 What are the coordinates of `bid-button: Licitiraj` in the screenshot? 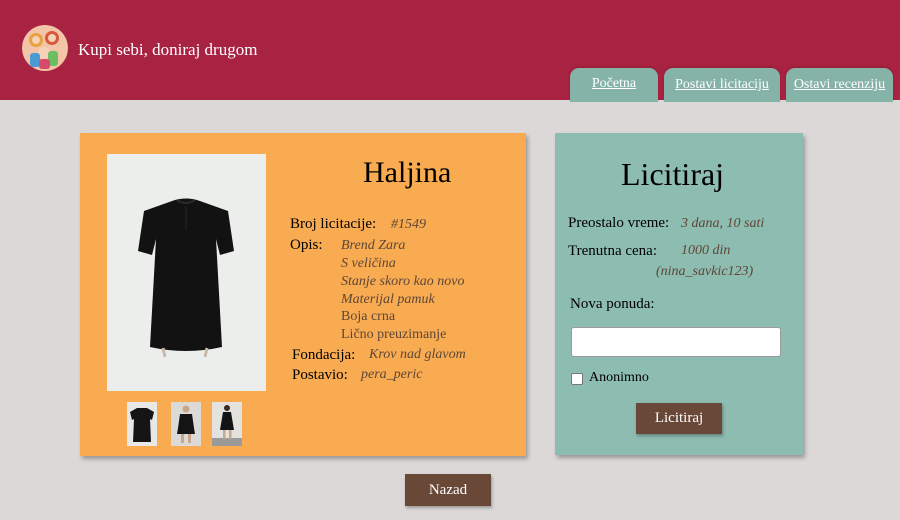 It's located at (679, 418).